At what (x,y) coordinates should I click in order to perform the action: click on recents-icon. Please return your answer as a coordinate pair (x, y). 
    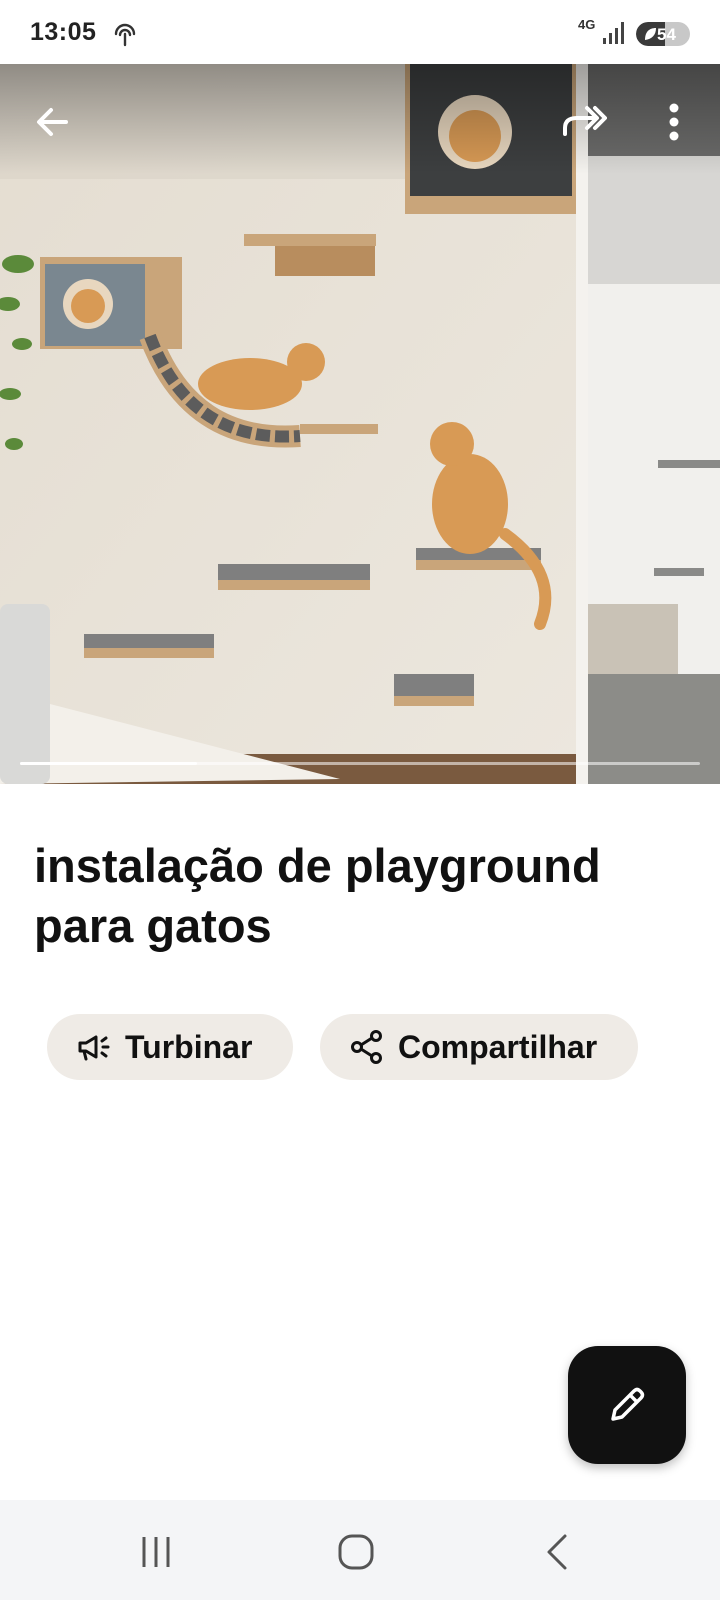
    Looking at the image, I should click on (156, 1552).